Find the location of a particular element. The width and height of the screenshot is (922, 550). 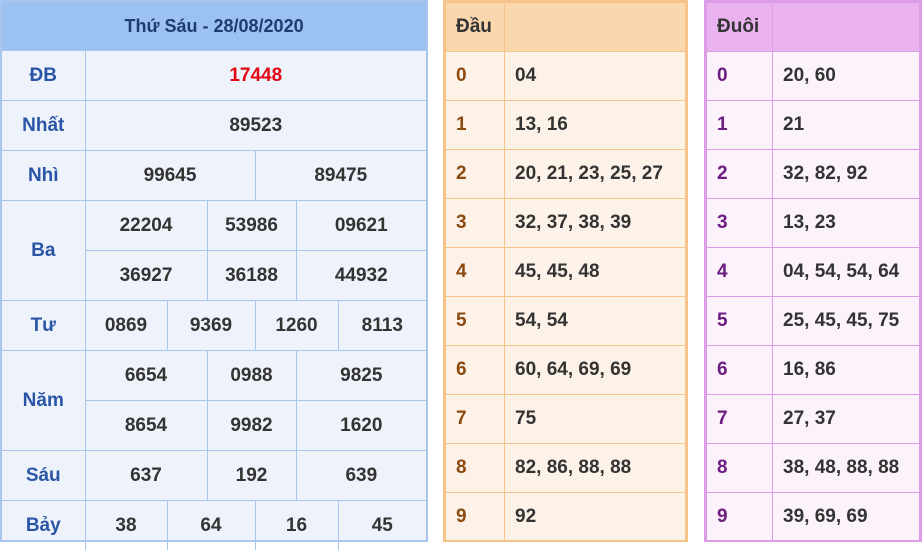

head-digit: 3 is located at coordinates (475, 223).